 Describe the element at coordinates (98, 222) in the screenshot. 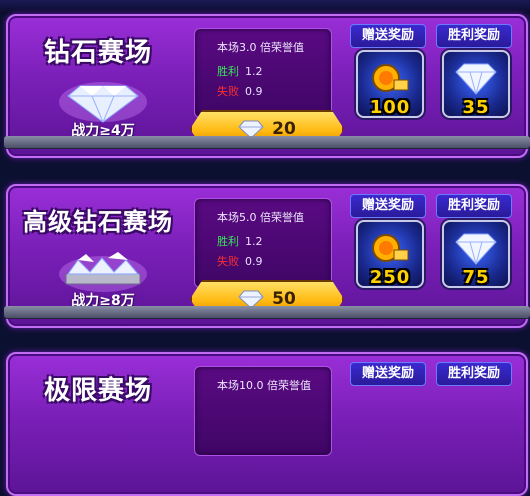

I see `arena-title: 高级钻石赛场` at that location.